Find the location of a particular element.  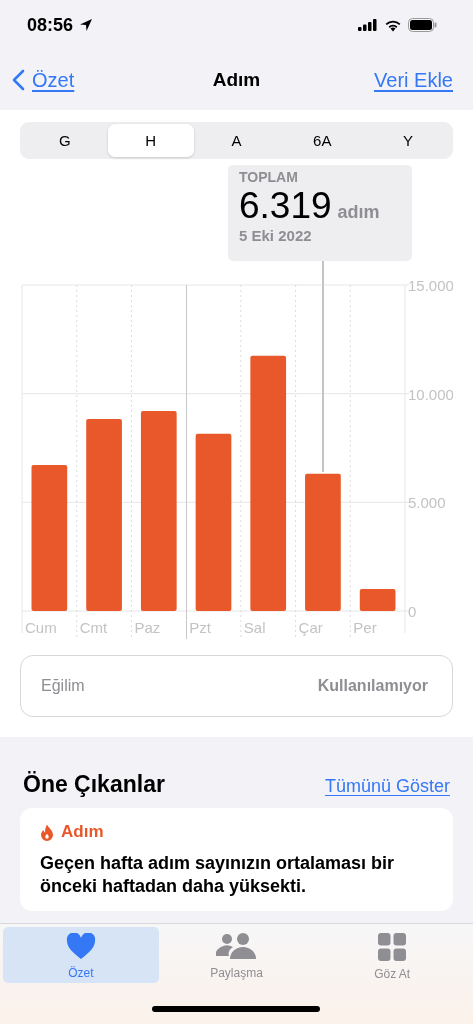

trend-label: Eğilim is located at coordinates (63, 686).